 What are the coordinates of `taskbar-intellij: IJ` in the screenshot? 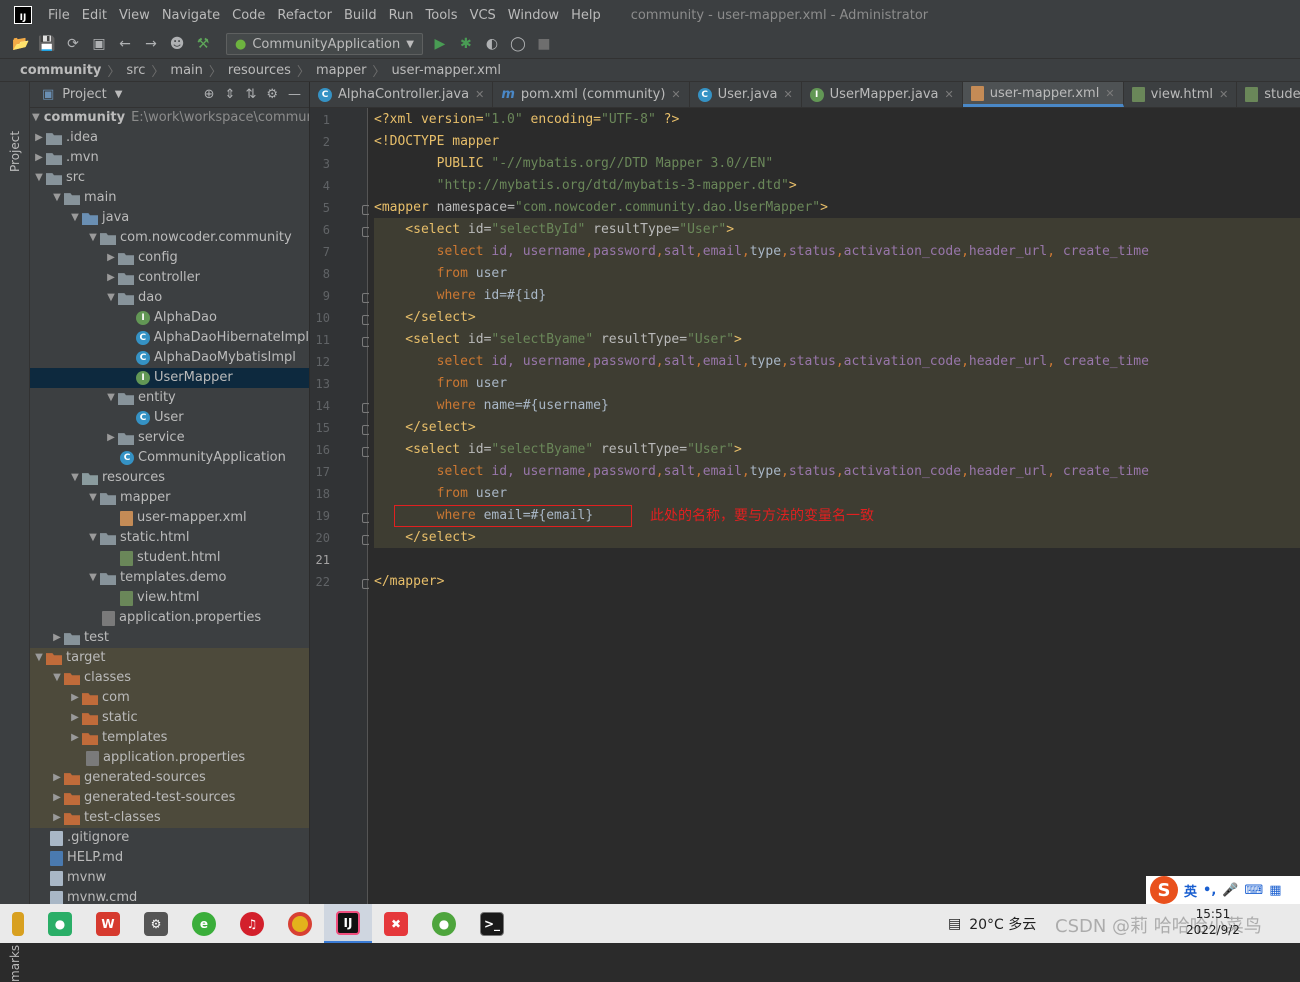 It's located at (348, 923).